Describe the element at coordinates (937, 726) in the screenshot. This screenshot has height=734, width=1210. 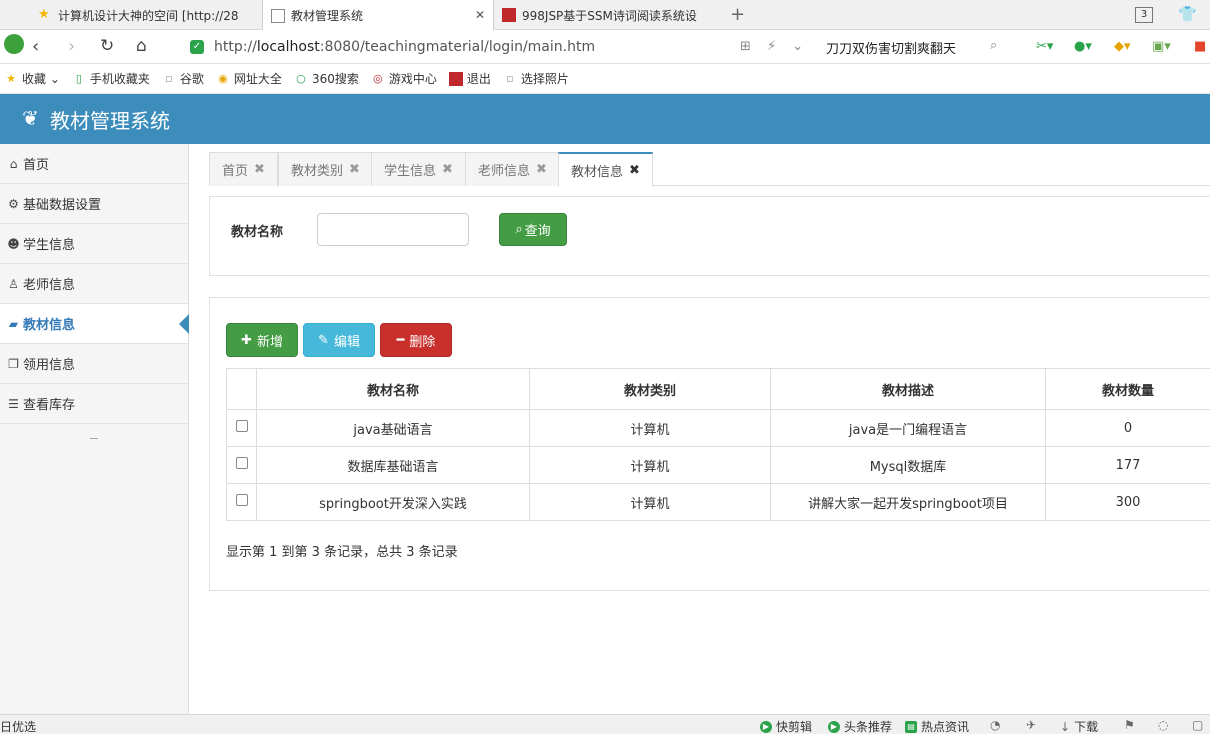
I see `status-hot-news: ▤ 热点资讯` at that location.